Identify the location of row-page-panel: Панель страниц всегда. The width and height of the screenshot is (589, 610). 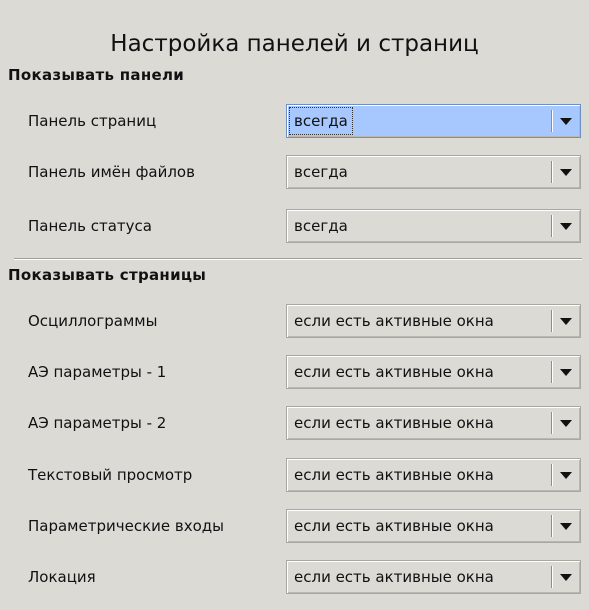
(294, 121).